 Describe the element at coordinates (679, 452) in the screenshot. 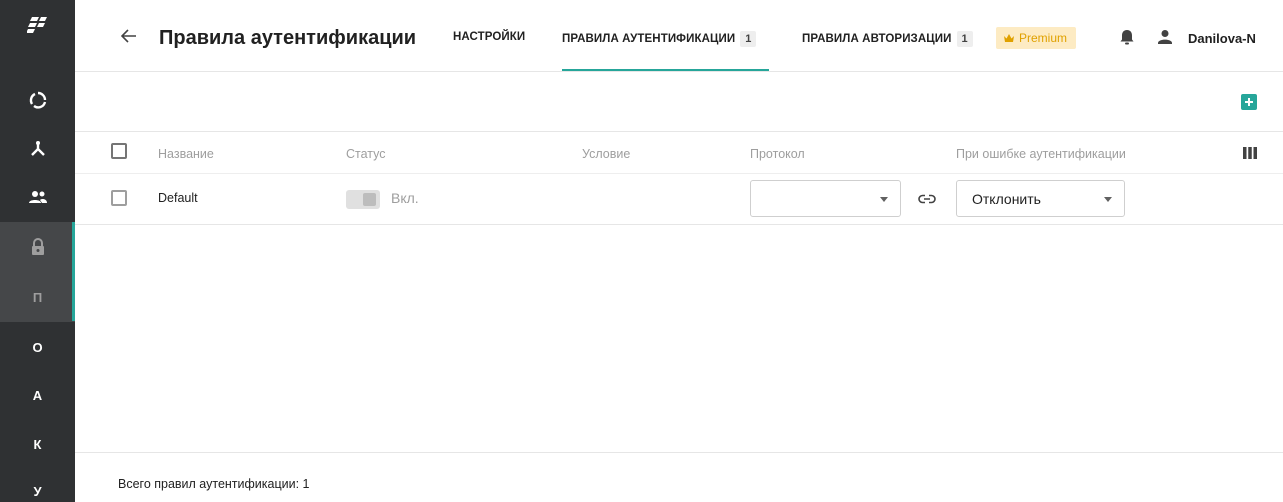

I see `footer-divider` at that location.